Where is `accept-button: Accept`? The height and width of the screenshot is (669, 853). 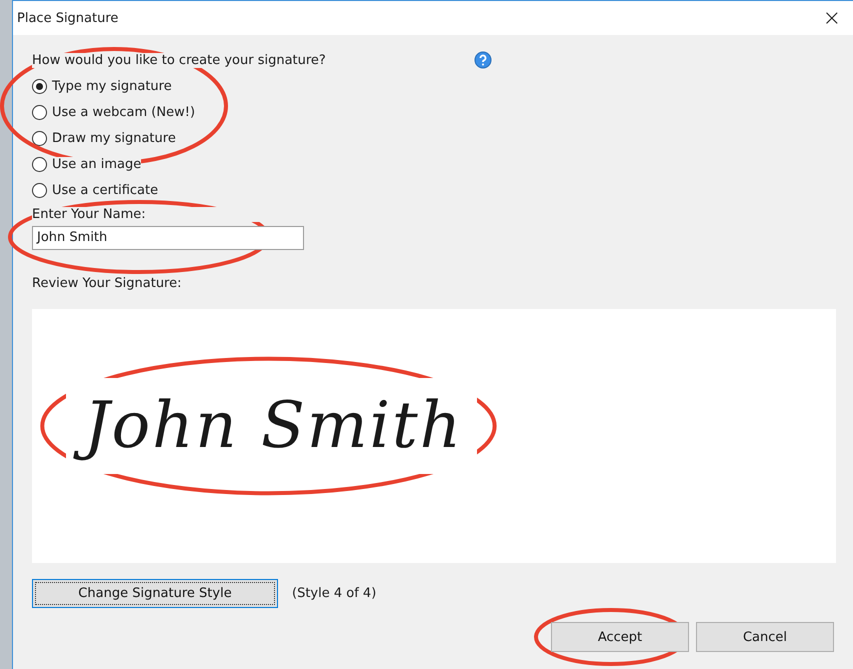 accept-button: Accept is located at coordinates (620, 637).